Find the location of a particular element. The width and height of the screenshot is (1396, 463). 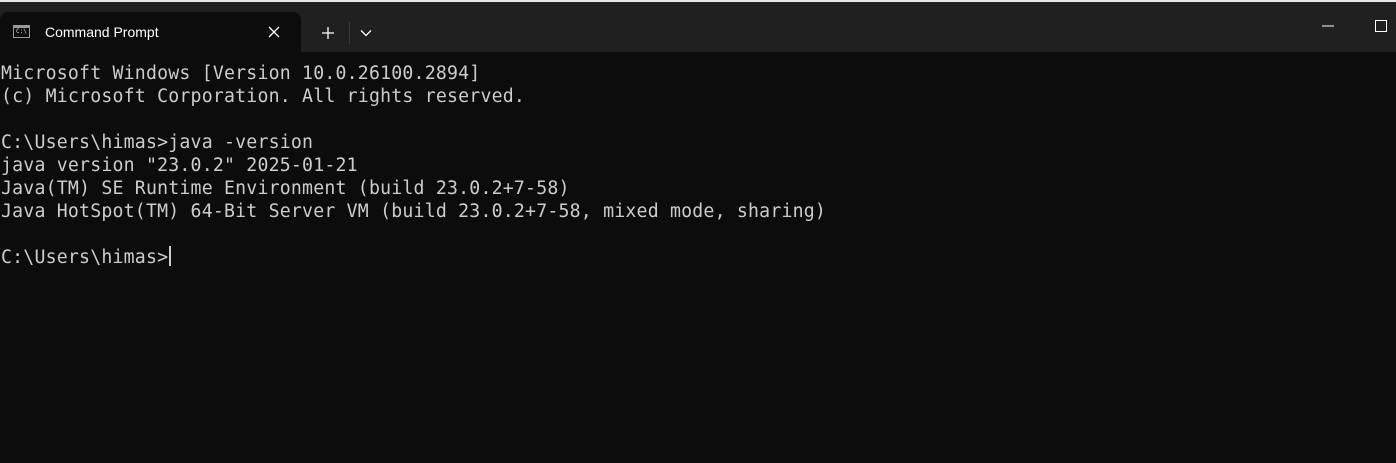

chevron-down-icon is located at coordinates (366, 33).